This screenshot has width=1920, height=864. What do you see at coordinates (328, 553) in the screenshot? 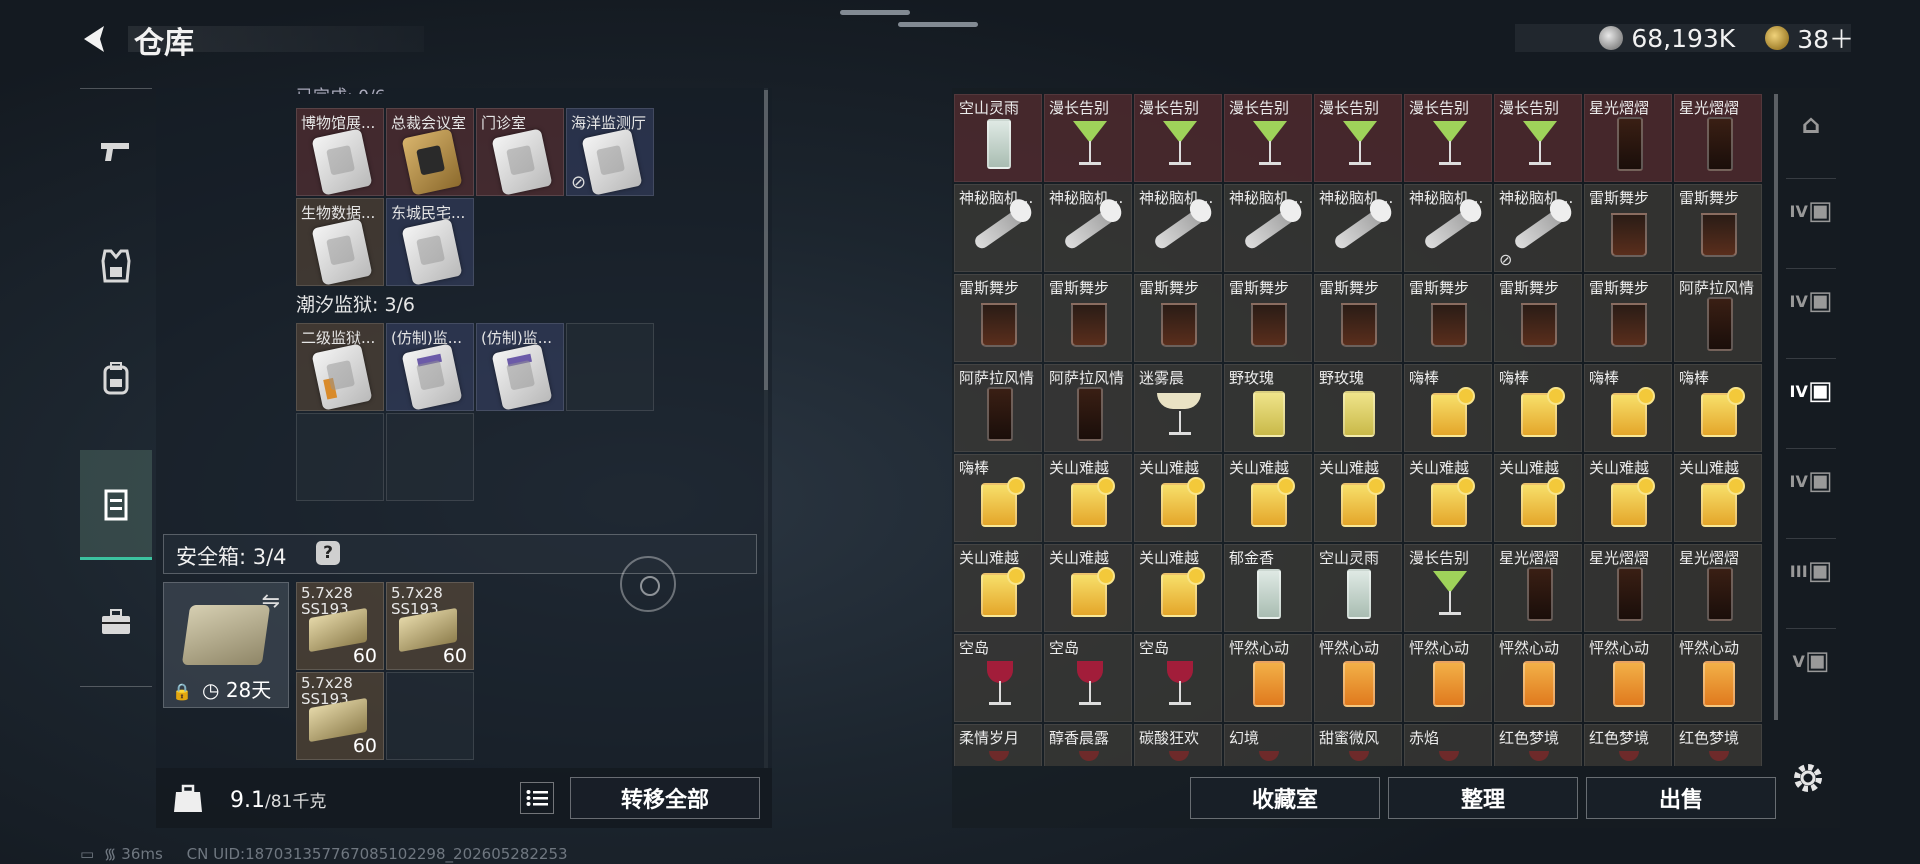
I see `help-icon: ?` at bounding box center [328, 553].